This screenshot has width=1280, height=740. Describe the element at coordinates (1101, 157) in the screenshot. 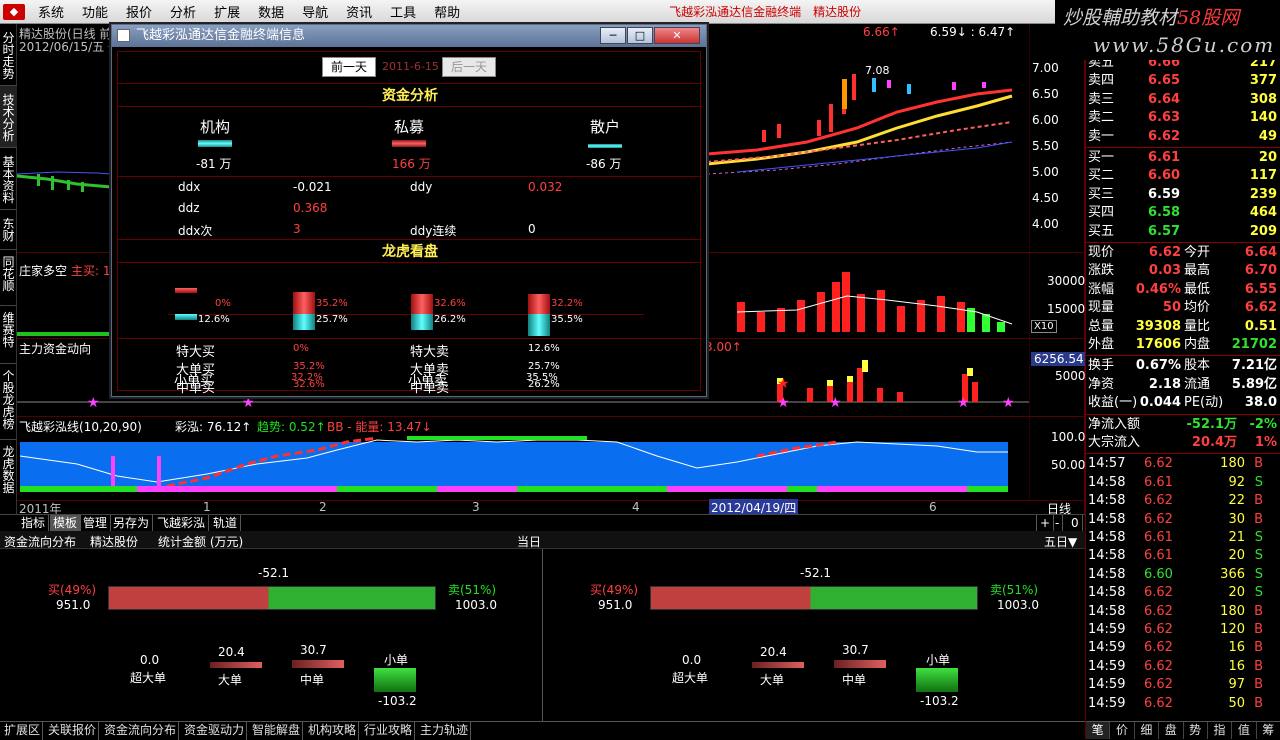

I see `bid-label: 买一` at that location.